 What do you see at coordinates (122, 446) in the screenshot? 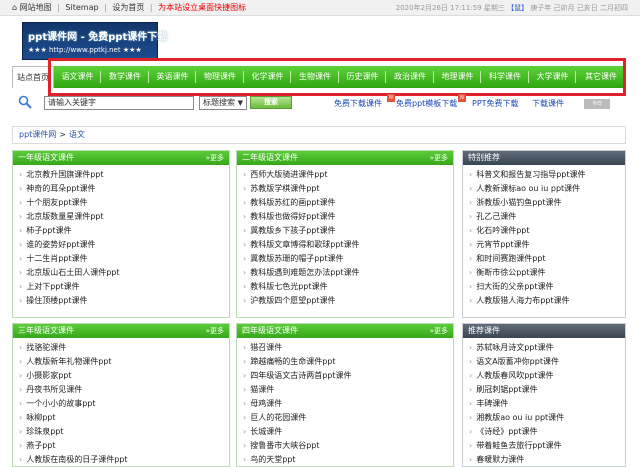
I see `list-item: › 燕子ppt` at bounding box center [122, 446].